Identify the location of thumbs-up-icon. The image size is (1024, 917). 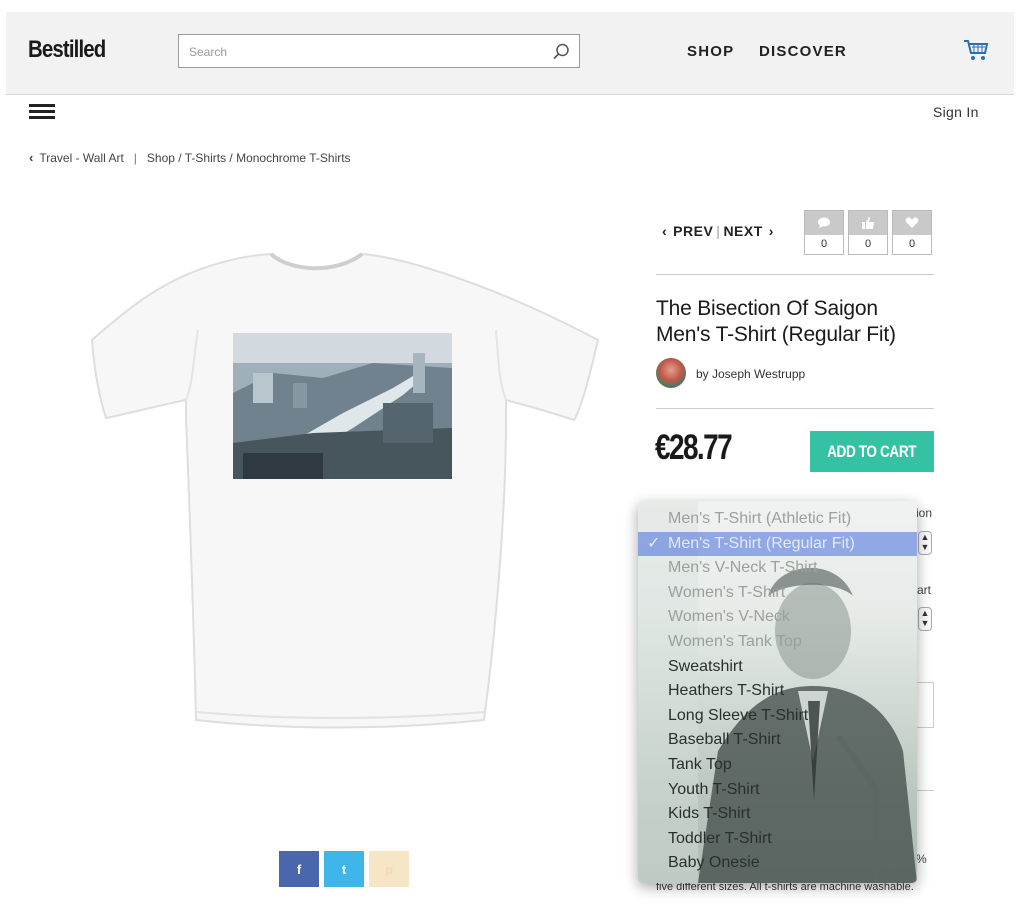
(868, 223).